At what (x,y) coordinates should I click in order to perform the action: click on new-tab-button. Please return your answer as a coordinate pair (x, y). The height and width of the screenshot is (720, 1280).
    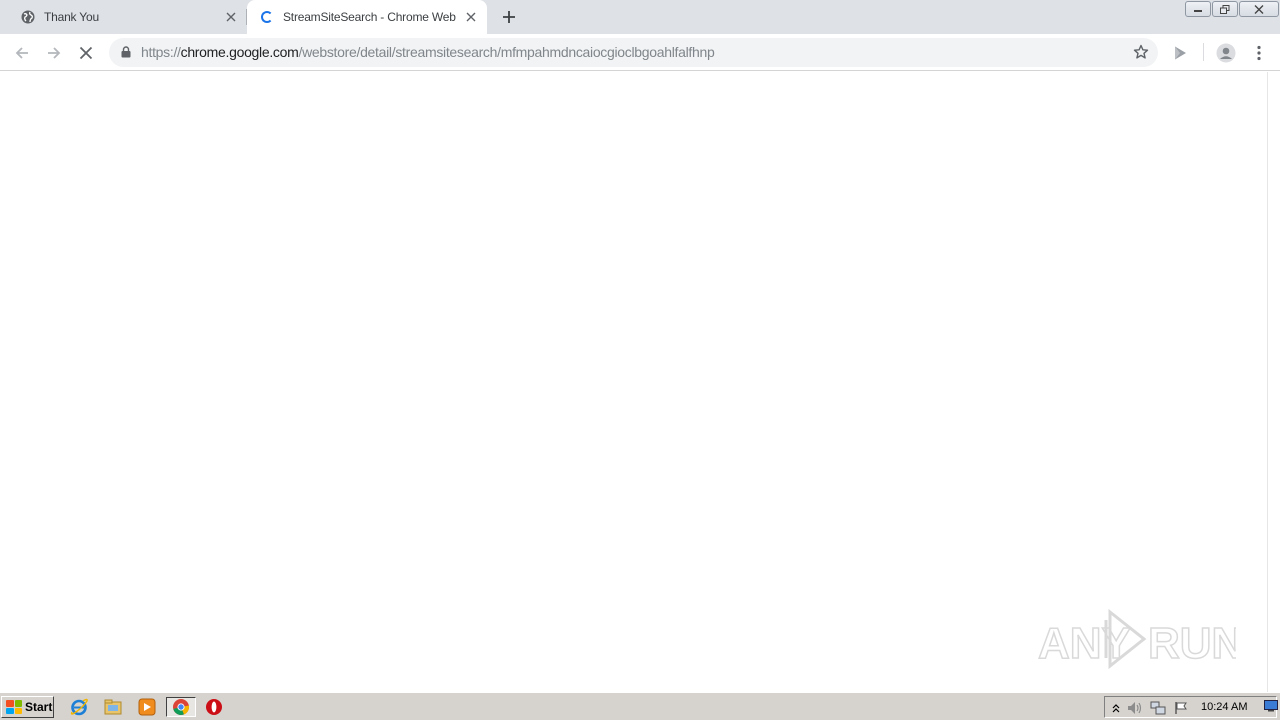
    Looking at the image, I should click on (509, 17).